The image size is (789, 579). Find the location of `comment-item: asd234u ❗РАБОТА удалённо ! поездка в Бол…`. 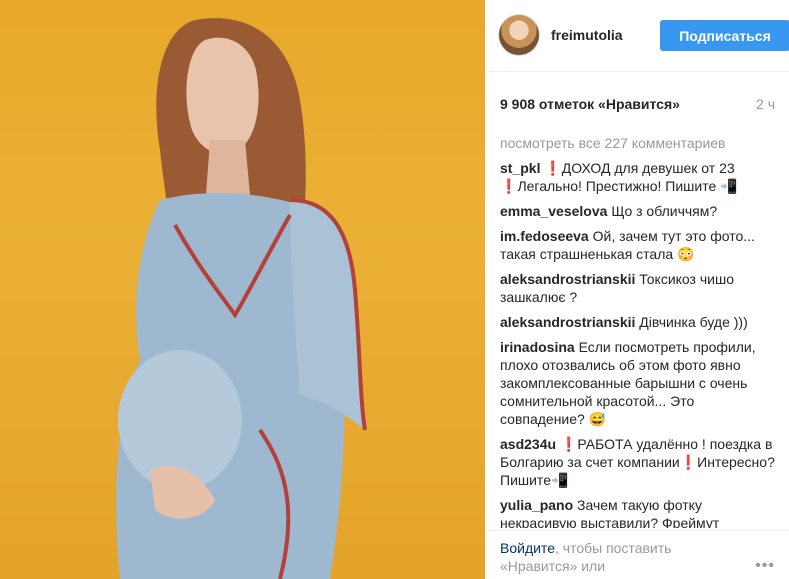

comment-item: asd234u ❗РАБОТА удалённо ! поездка в Бол… is located at coordinates (640, 462).